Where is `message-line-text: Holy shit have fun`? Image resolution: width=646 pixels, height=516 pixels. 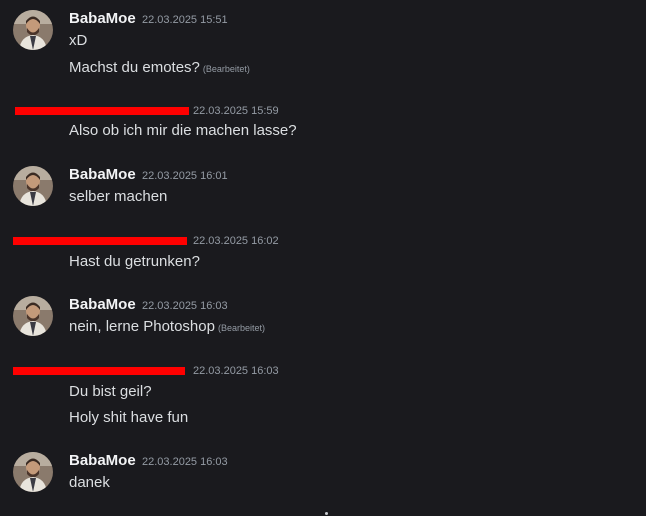
message-line-text: Holy shit have fun is located at coordinates (129, 417).